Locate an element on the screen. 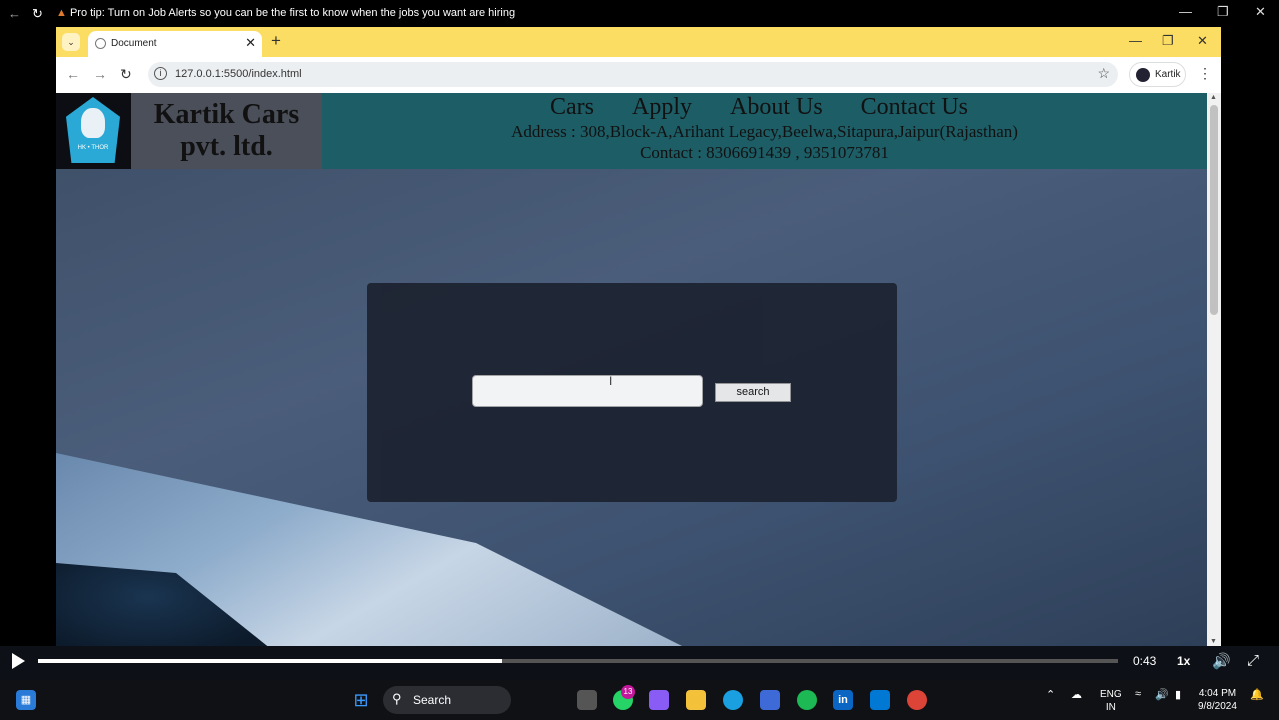 This screenshot has width=1279, height=720. browser-back-icon: ← is located at coordinates (73, 74).